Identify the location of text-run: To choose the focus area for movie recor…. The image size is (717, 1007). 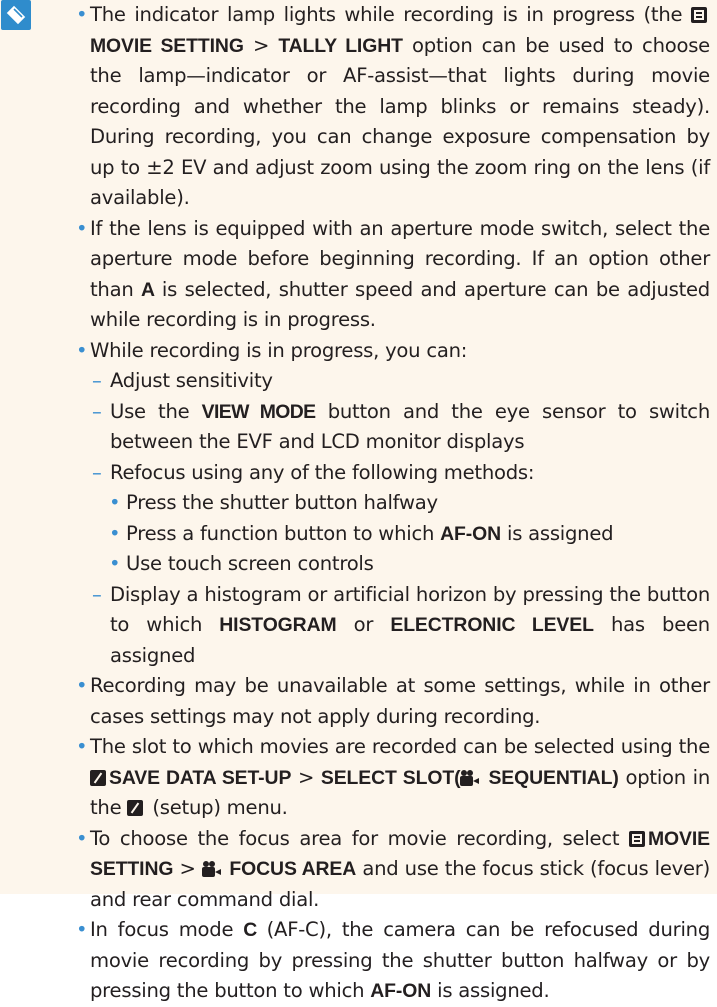
(359, 838).